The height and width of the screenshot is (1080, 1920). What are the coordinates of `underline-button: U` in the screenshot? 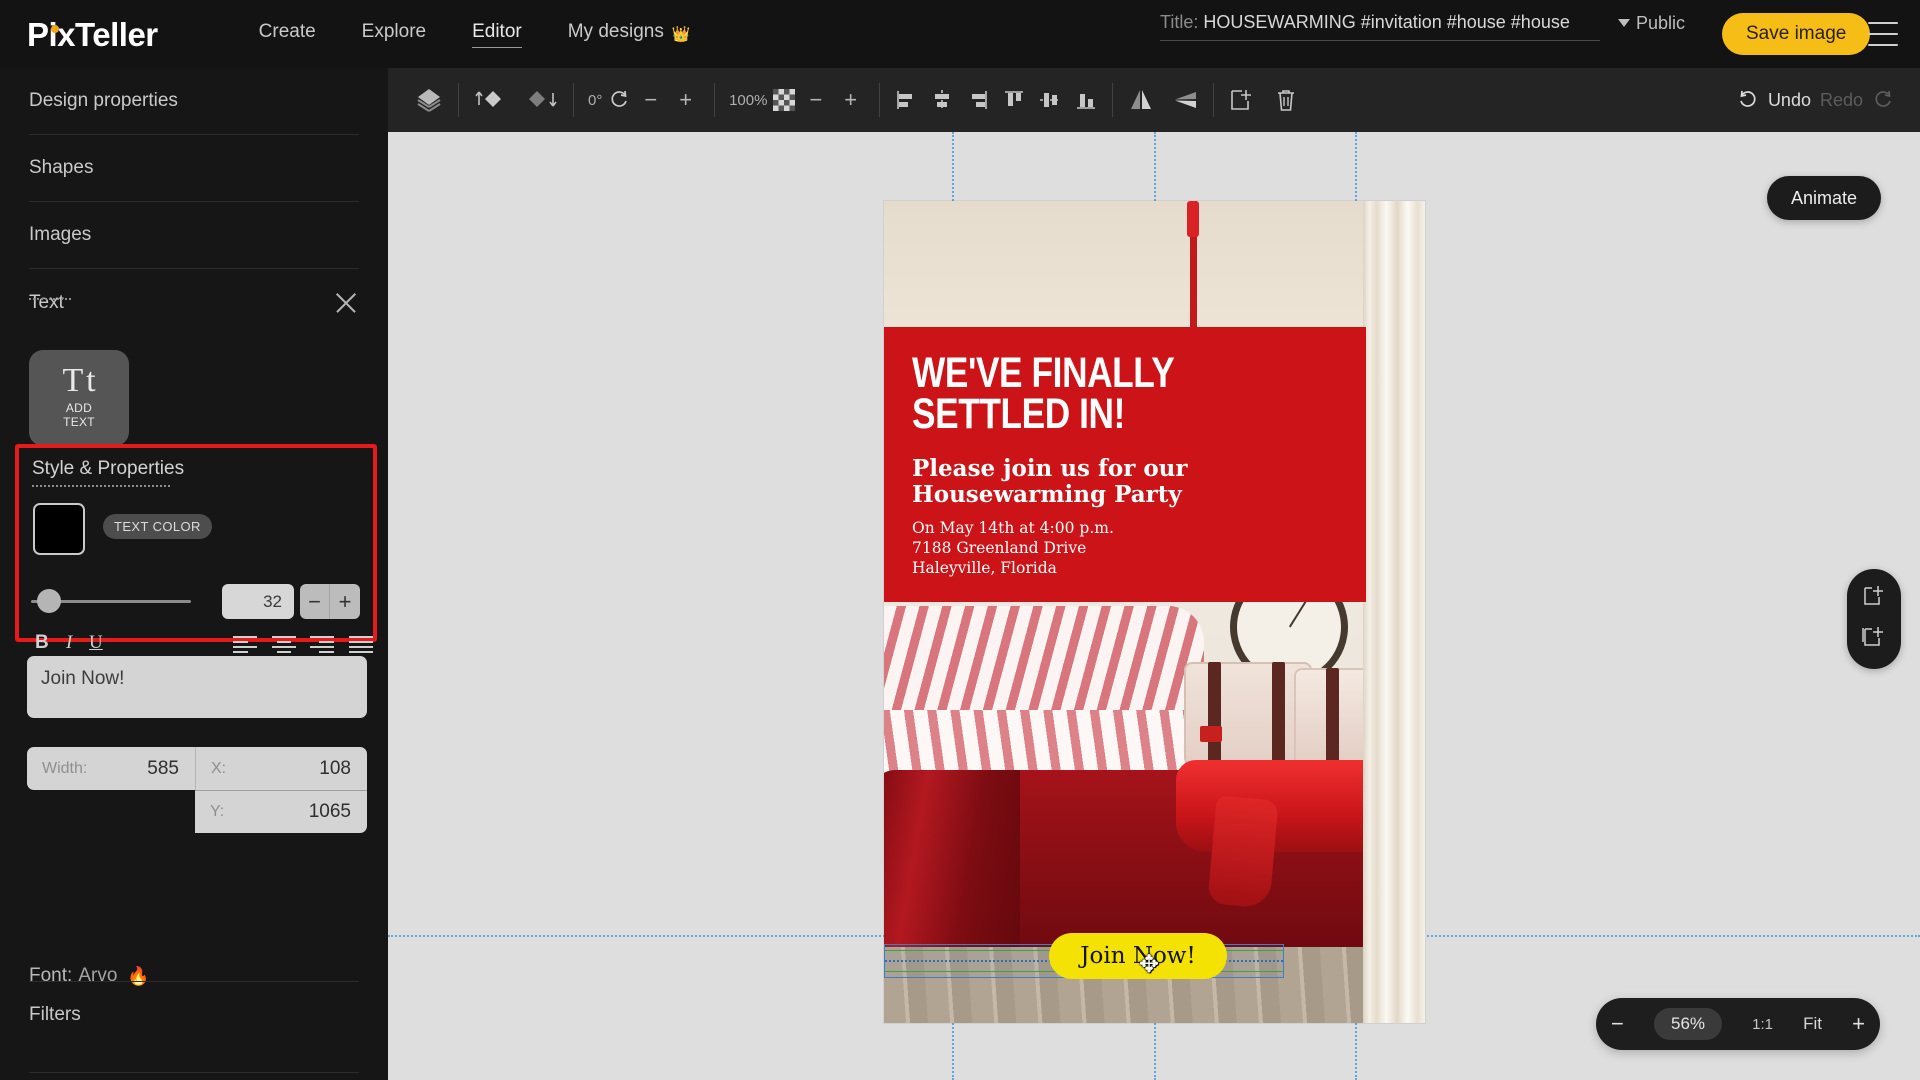 It's located at (96, 643).